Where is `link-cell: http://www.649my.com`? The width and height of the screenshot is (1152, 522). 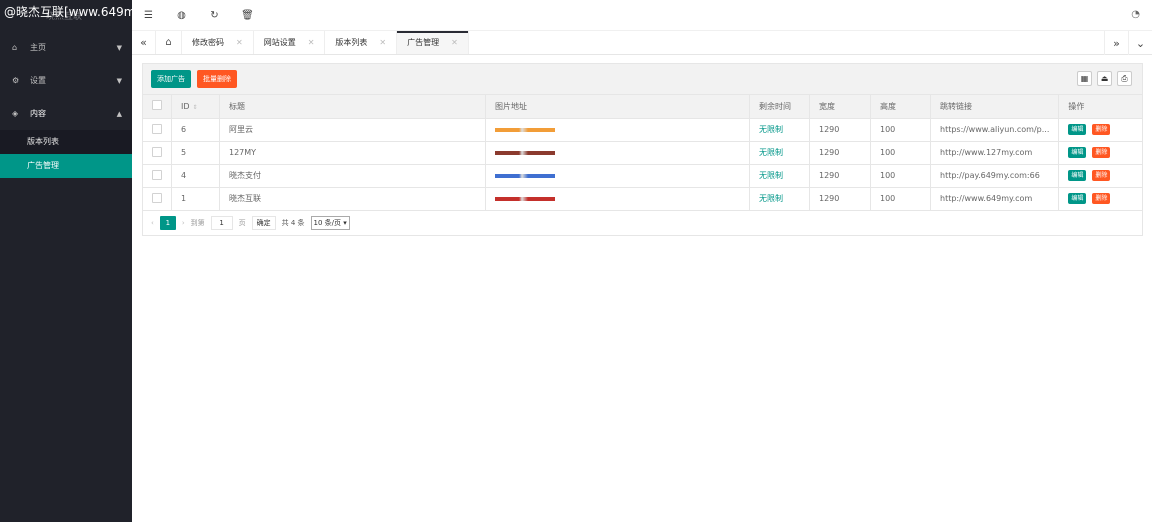 link-cell: http://www.649my.com is located at coordinates (995, 199).